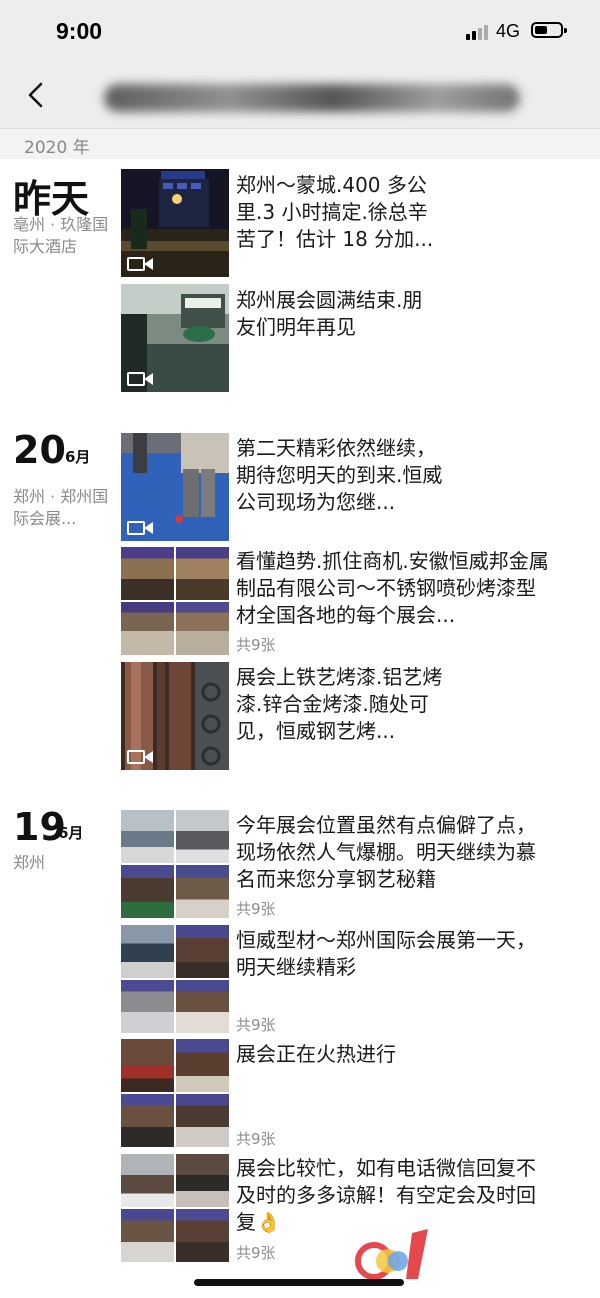 Image resolution: width=600 pixels, height=1298 pixels. Describe the element at coordinates (79, 31) in the screenshot. I see `status-time: 9:00` at that location.